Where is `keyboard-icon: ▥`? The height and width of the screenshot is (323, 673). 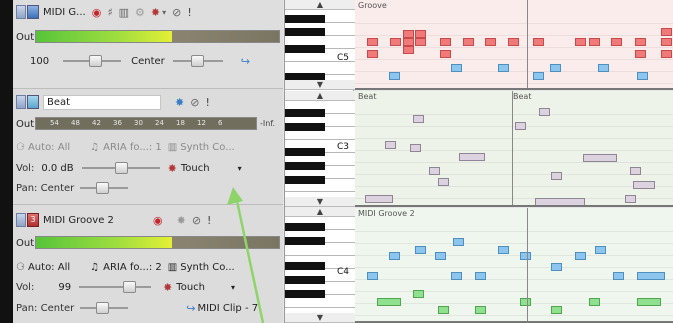 keyboard-icon: ▥ is located at coordinates (124, 12).